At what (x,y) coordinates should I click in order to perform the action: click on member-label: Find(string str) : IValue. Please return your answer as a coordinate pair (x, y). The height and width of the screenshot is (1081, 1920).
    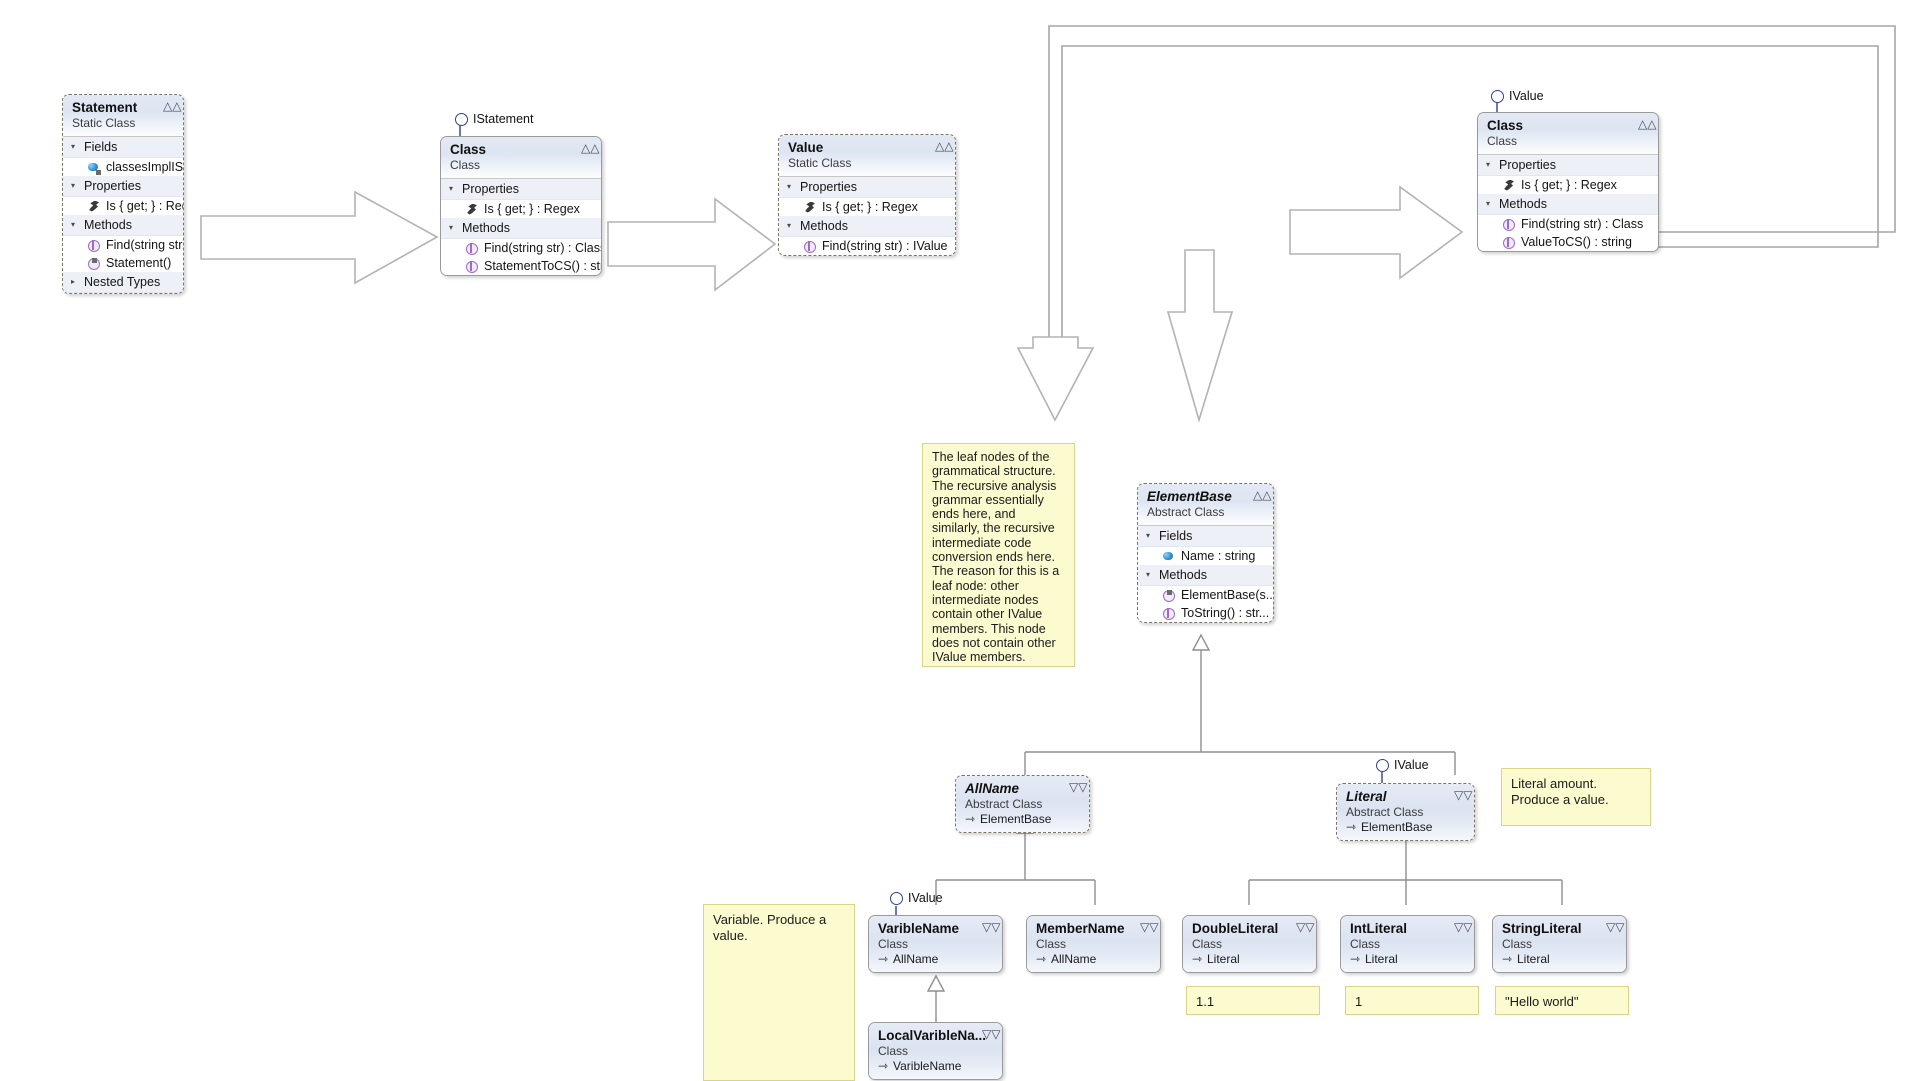
    Looking at the image, I should click on (885, 246).